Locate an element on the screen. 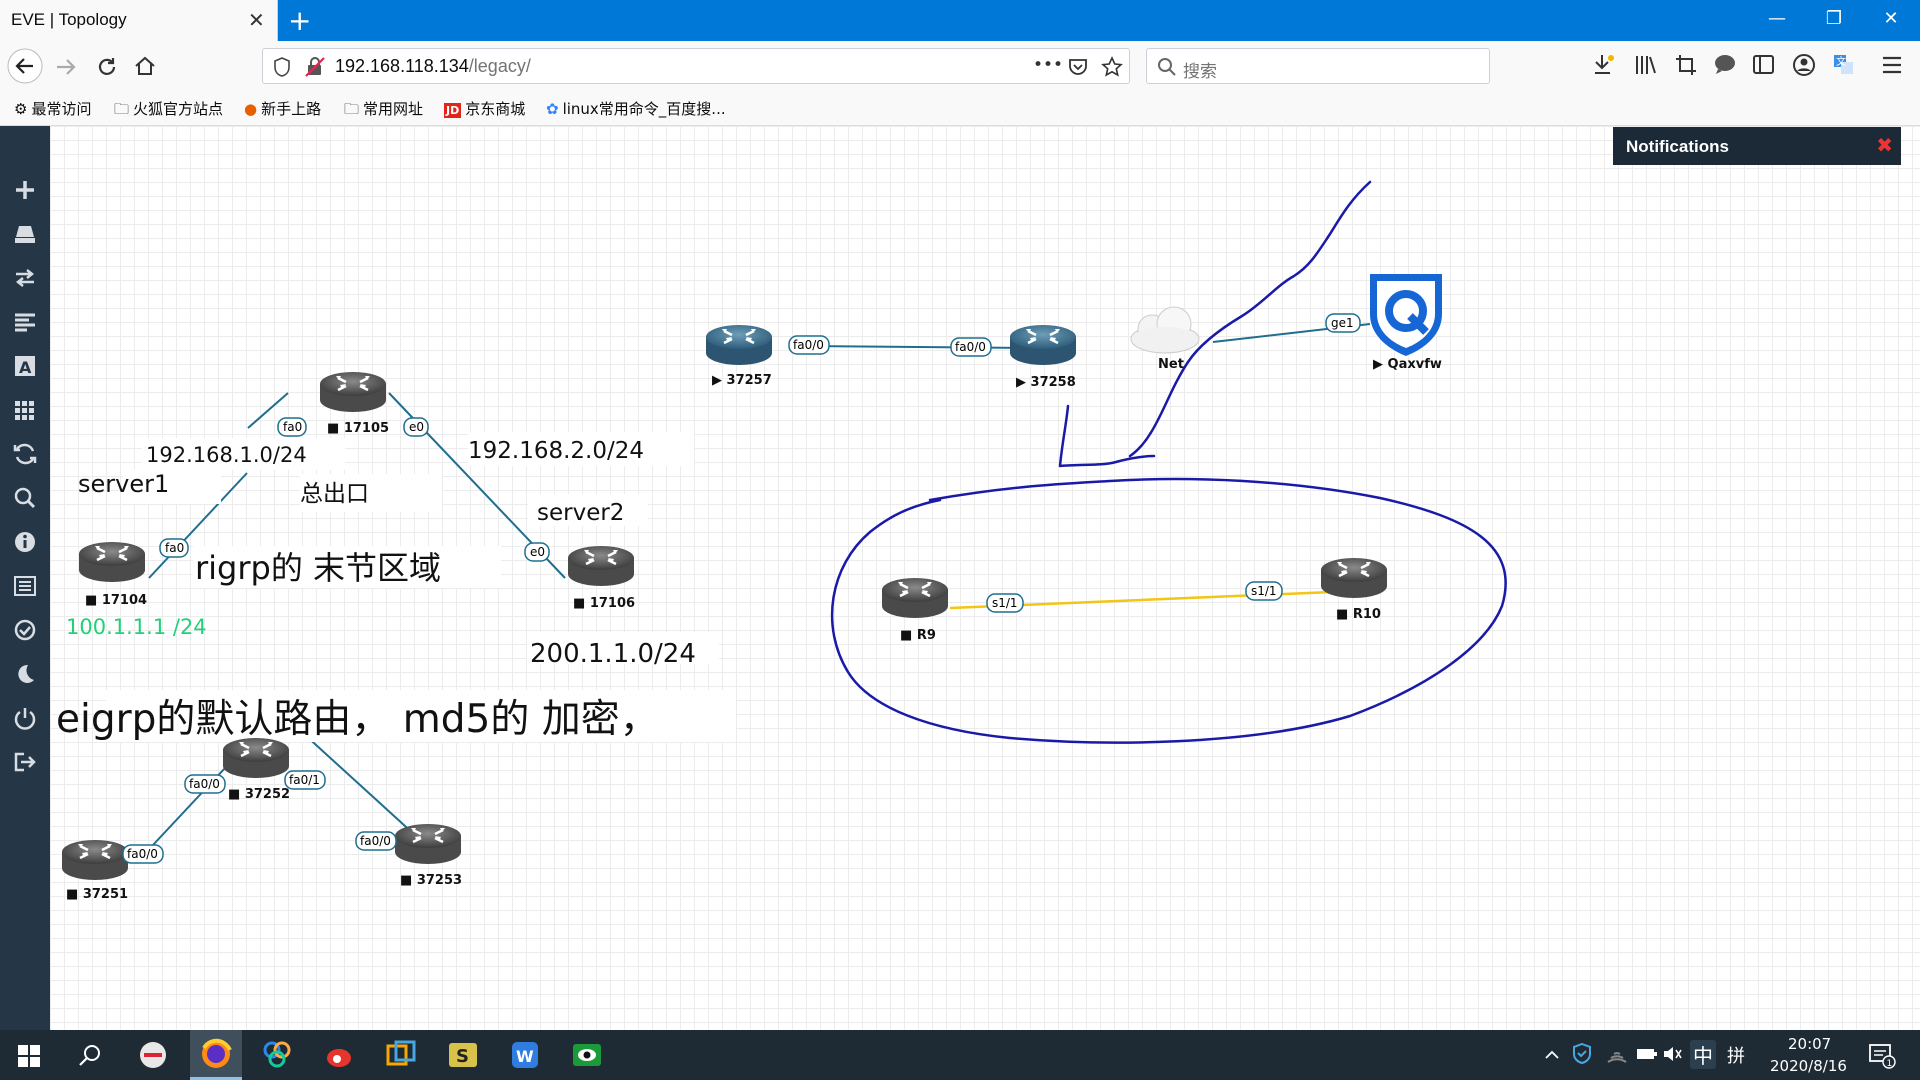 The height and width of the screenshot is (1080, 1920). window-minimize-button: — is located at coordinates (1777, 18).